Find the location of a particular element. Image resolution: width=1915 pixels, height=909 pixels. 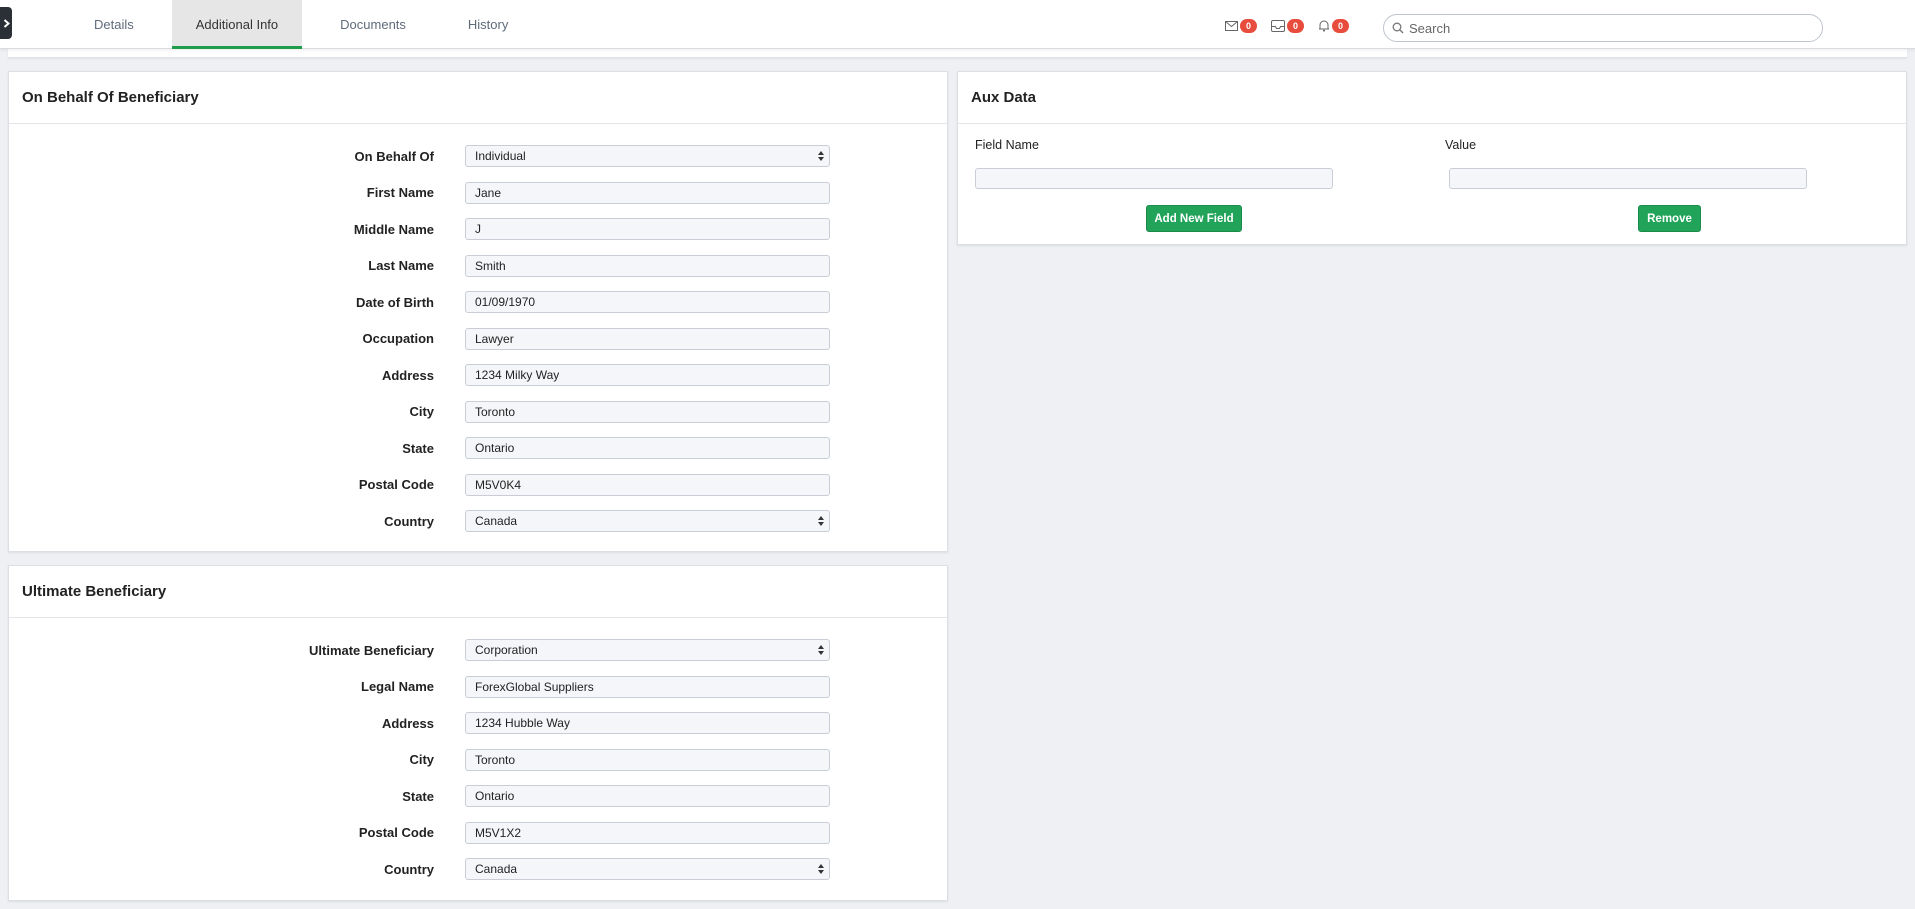

last-name-value: Smith is located at coordinates (490, 265).